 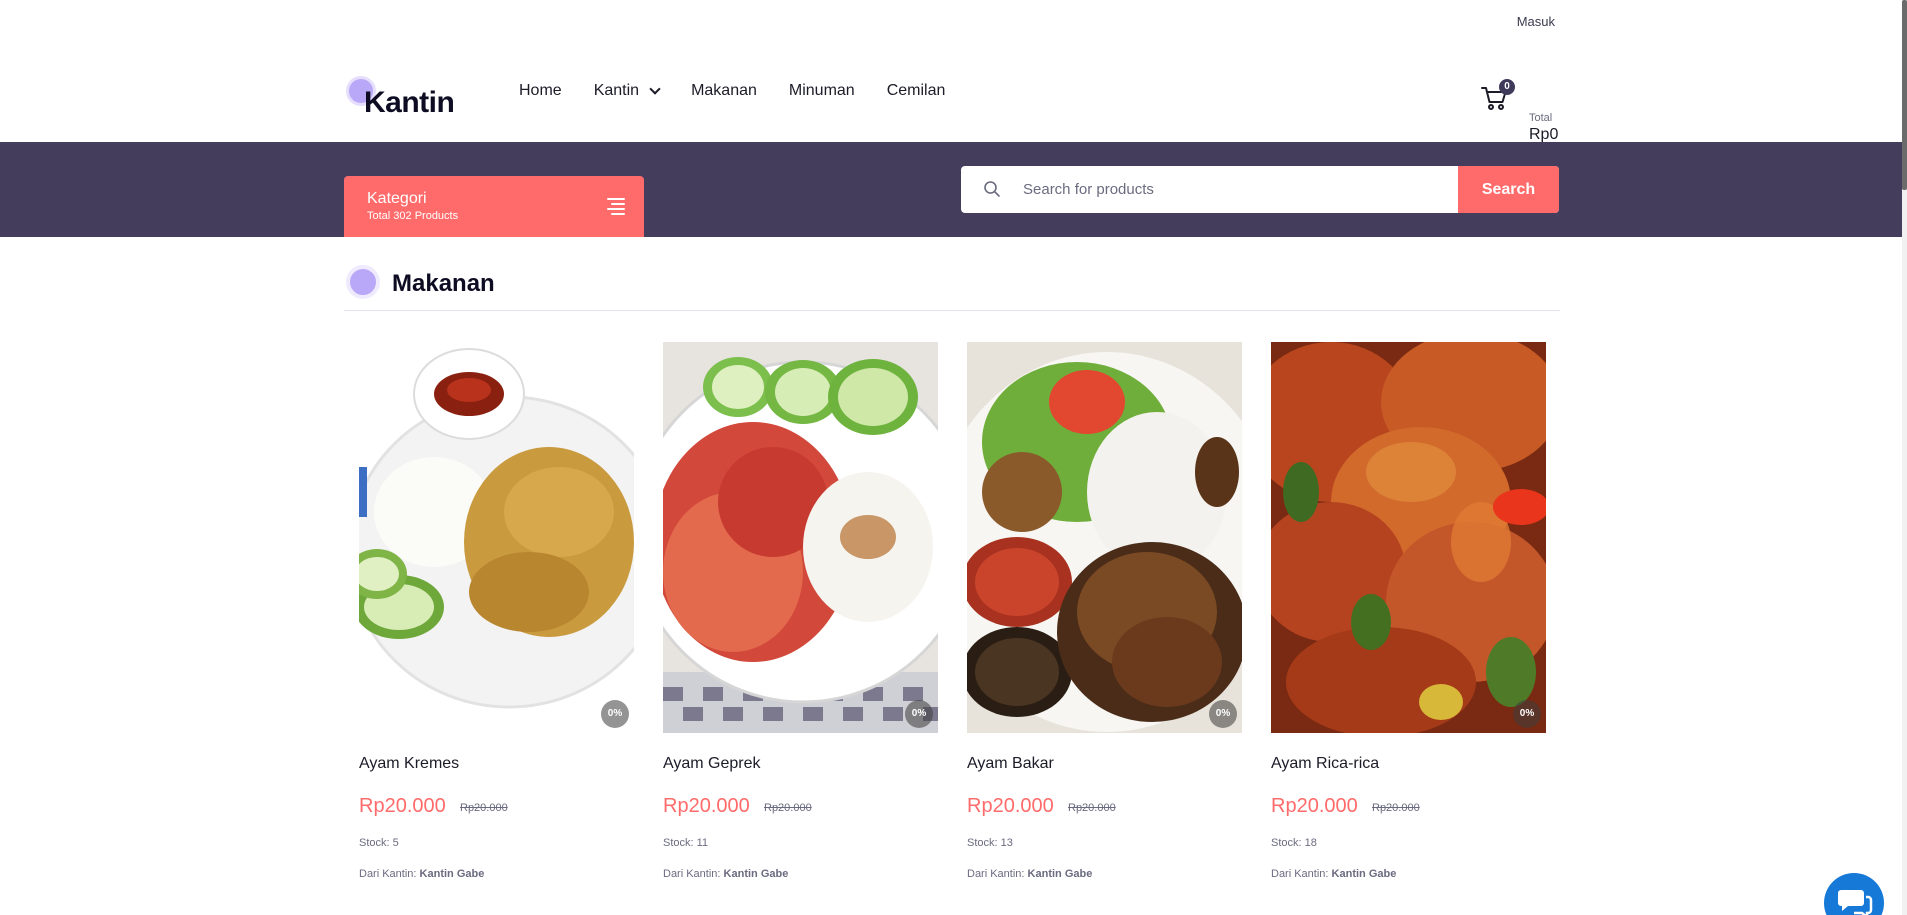 I want to click on nav-item-minuman: Minuman, so click(x=822, y=91).